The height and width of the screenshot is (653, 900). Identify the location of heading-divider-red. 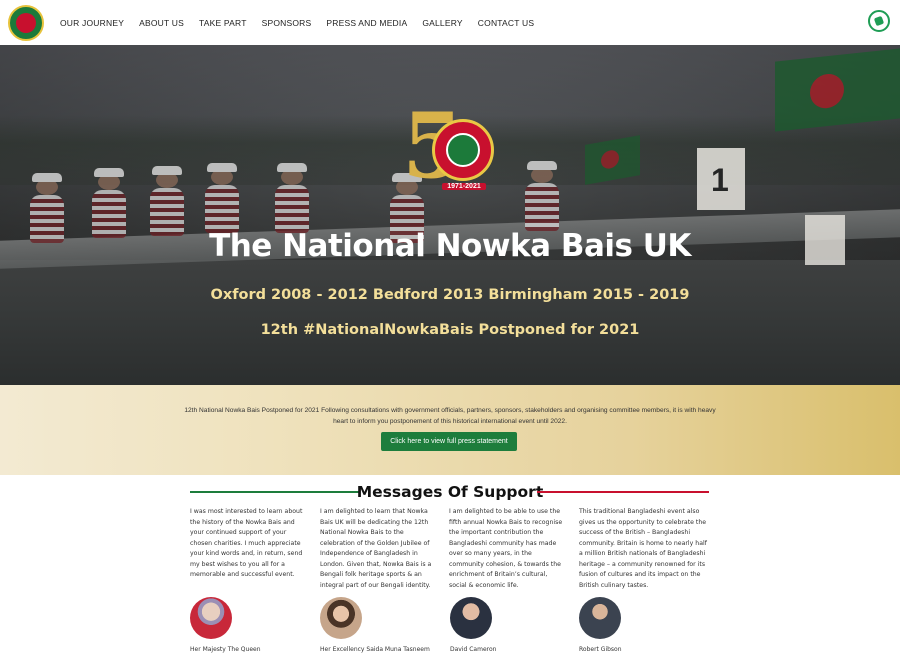
(623, 492).